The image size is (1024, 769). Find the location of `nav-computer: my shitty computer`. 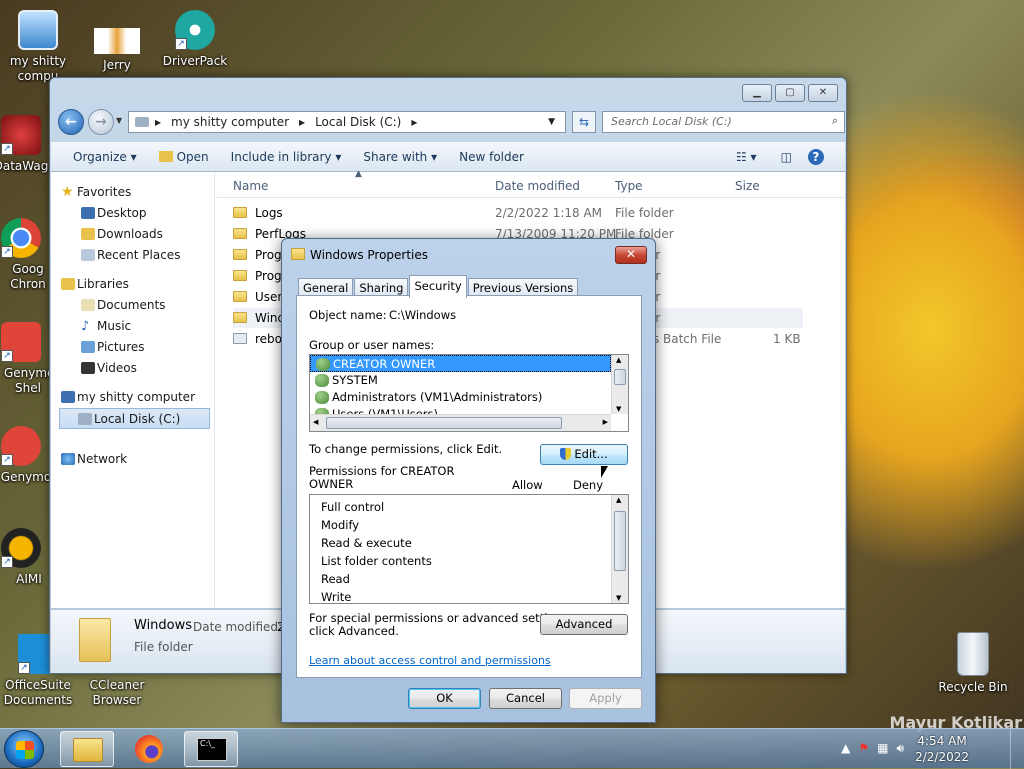

nav-computer: my shitty computer is located at coordinates (132, 397).